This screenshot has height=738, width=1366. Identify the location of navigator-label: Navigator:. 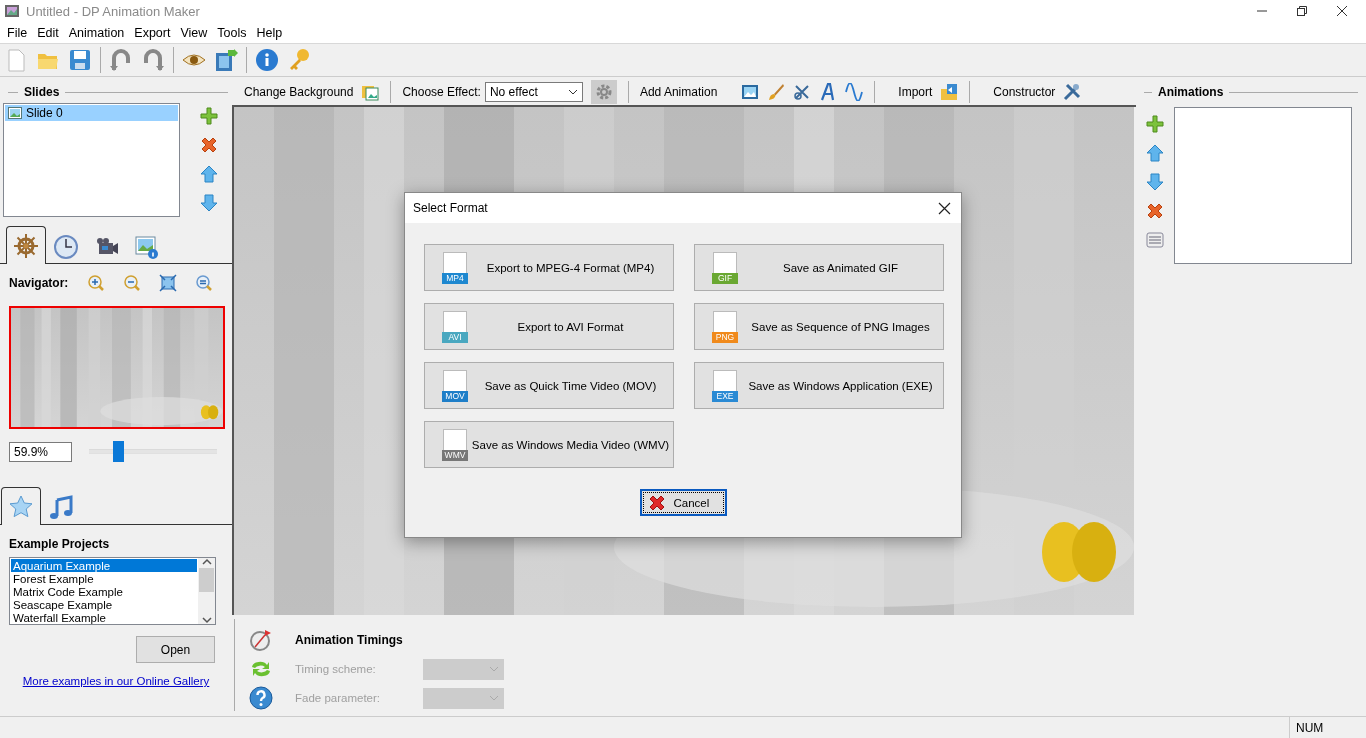
(39, 283).